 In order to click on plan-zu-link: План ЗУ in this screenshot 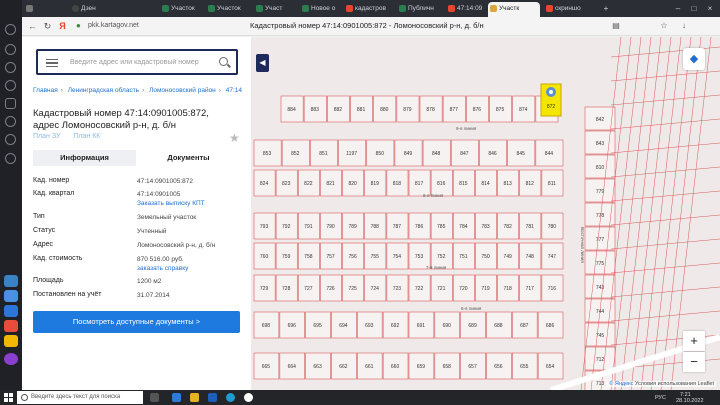, I will do `click(46, 136)`.